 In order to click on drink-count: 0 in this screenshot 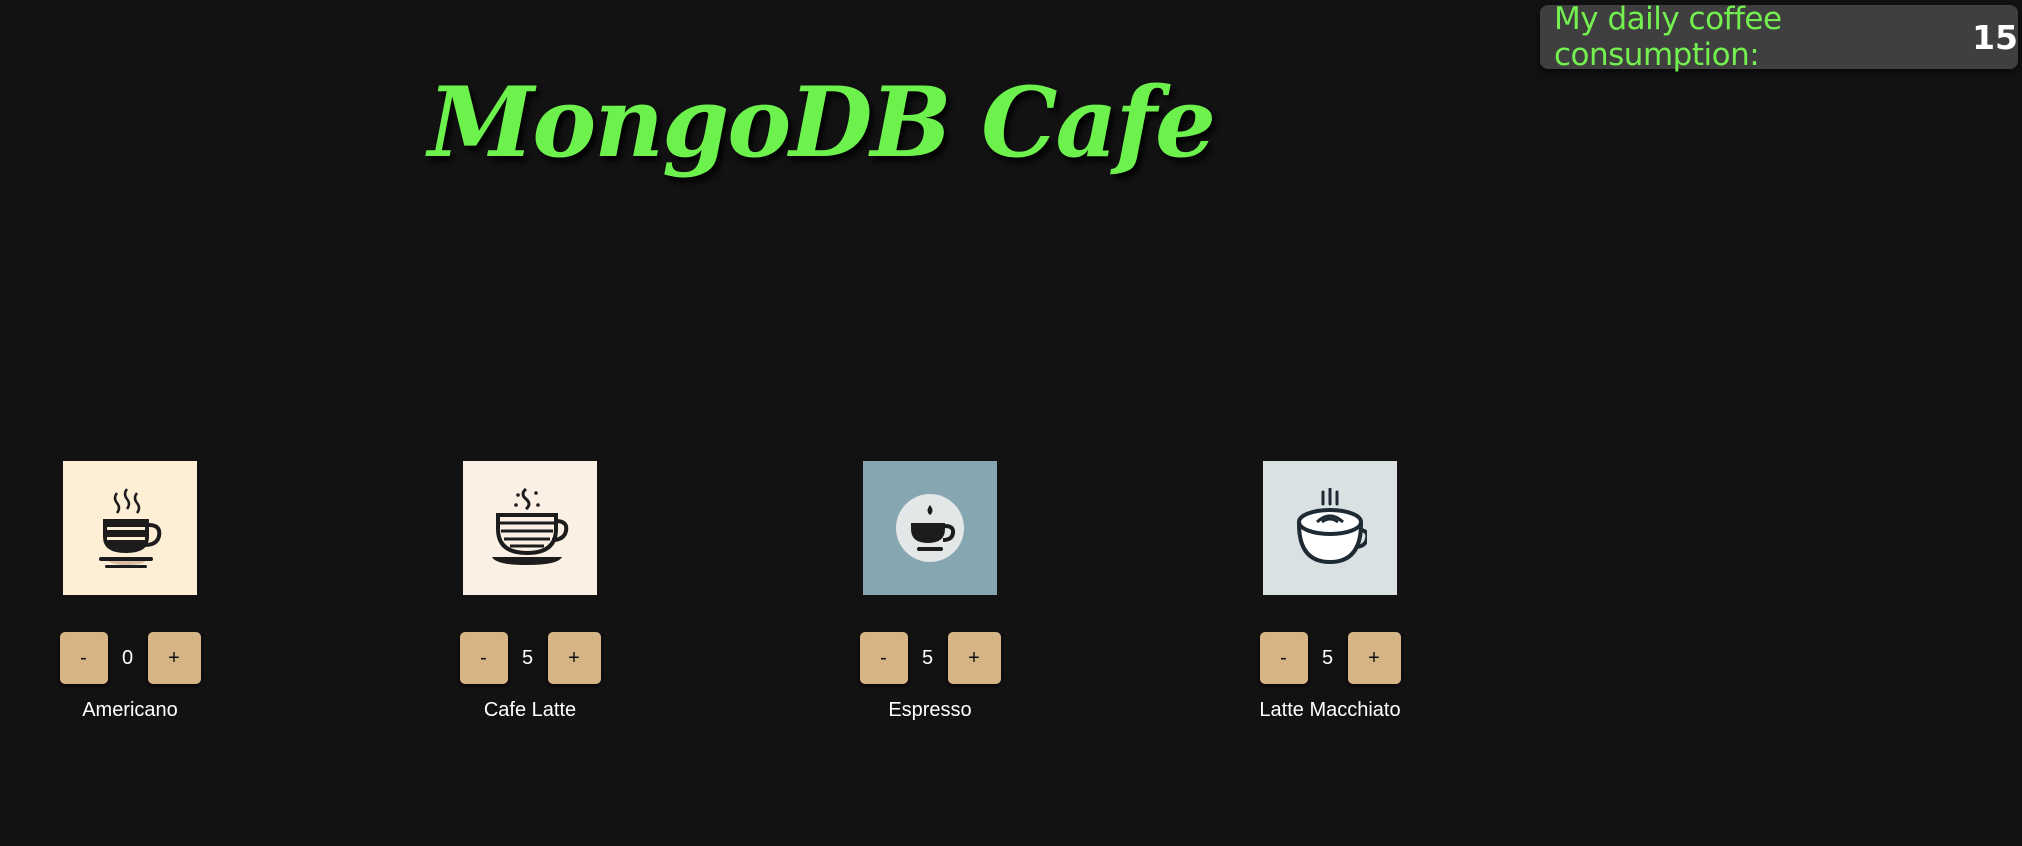, I will do `click(127, 657)`.